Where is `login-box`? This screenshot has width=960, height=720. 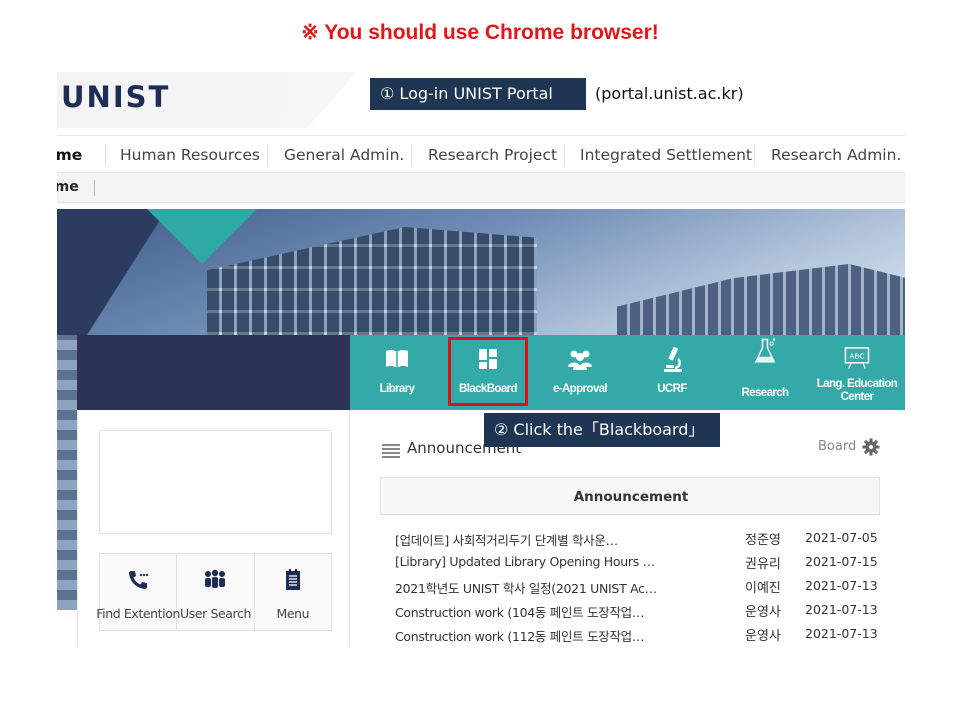
login-box is located at coordinates (215, 482).